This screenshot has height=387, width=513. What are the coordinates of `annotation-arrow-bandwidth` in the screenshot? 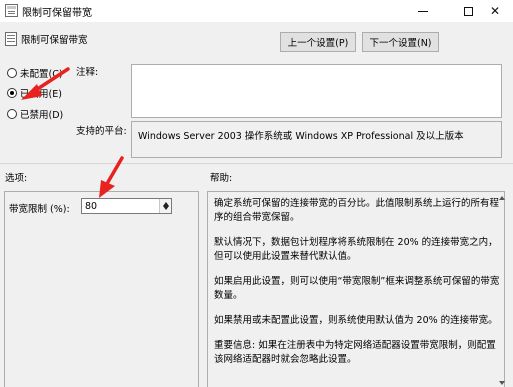 It's located at (111, 177).